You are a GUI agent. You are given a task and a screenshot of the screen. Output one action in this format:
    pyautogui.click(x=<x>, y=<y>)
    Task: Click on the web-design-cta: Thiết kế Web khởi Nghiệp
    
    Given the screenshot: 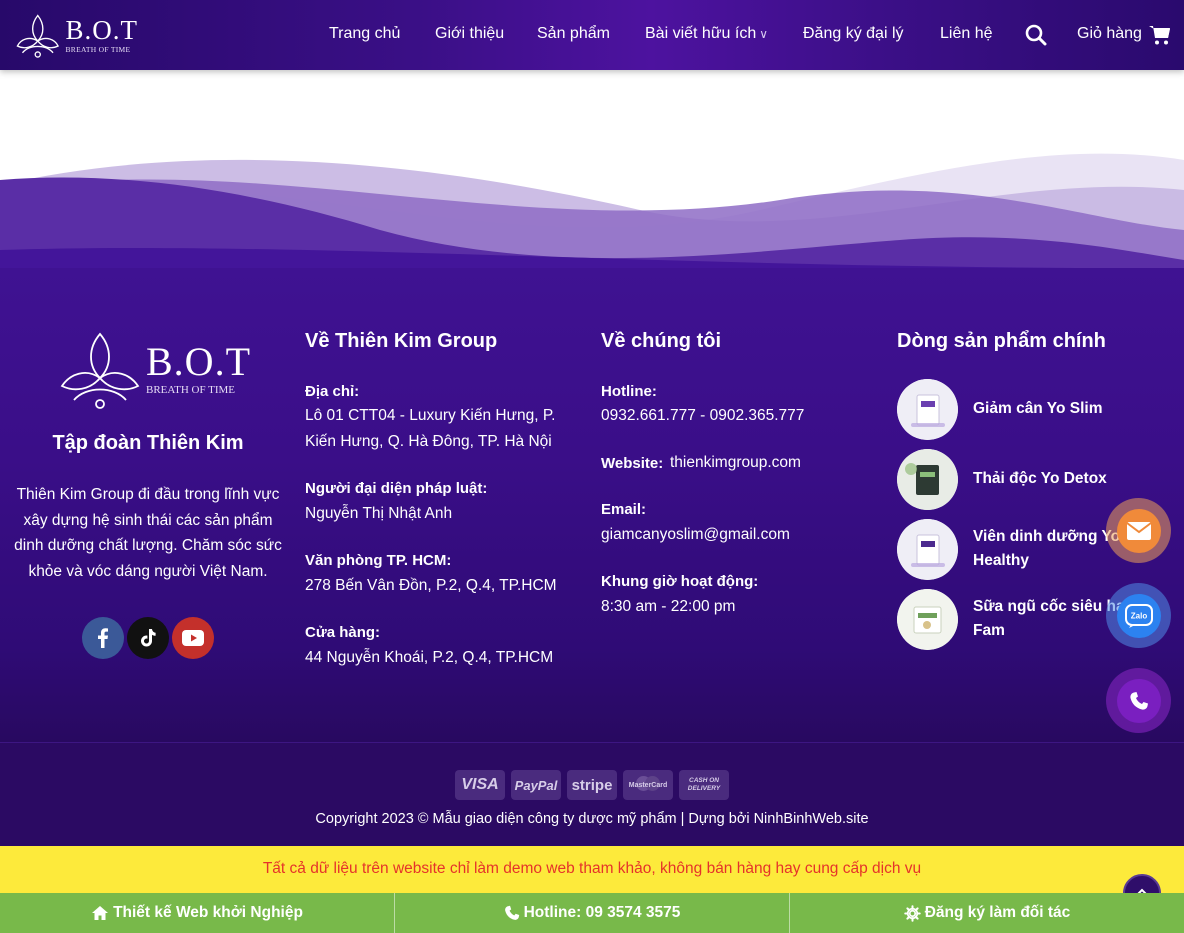 What is the action you would take?
    pyautogui.click(x=197, y=913)
    